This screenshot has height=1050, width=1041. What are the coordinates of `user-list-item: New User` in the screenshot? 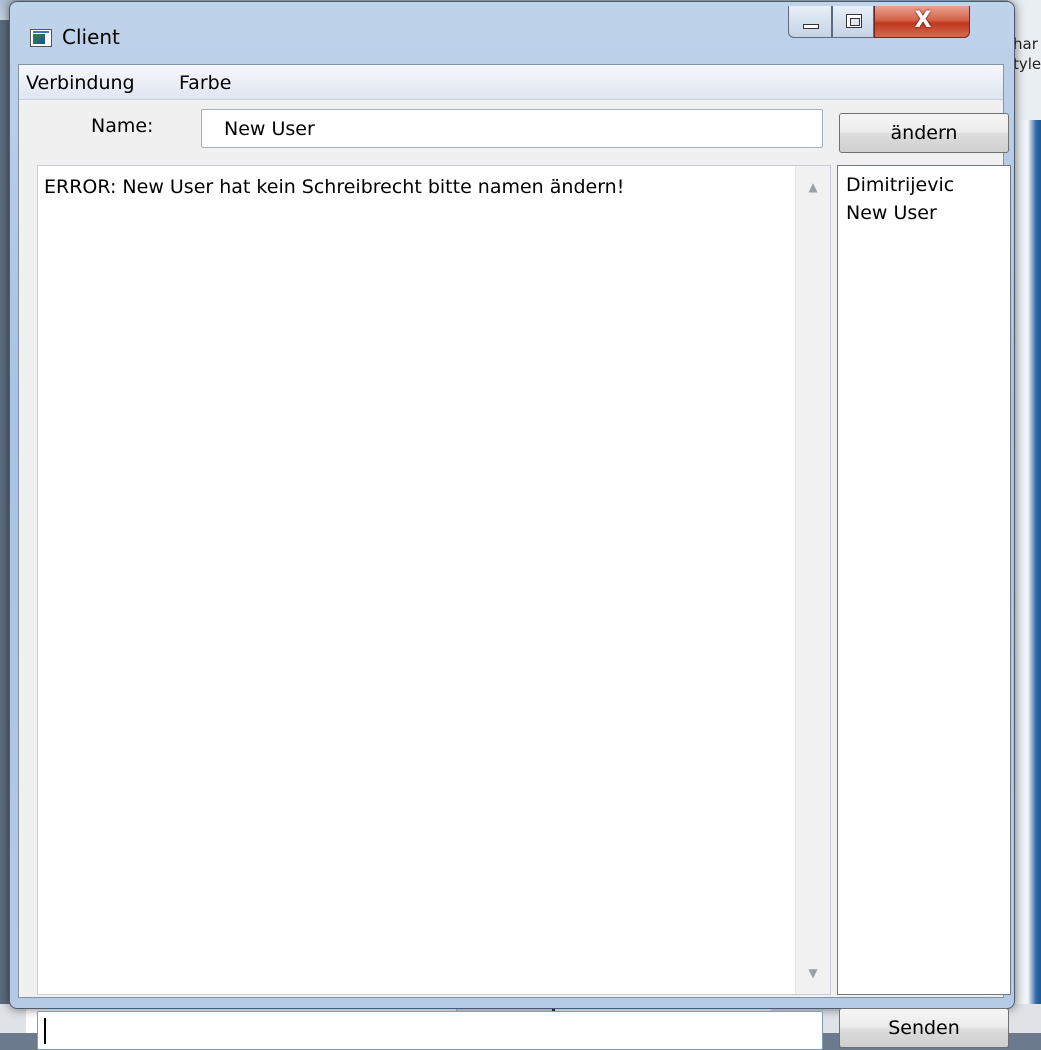 It's located at (891, 213).